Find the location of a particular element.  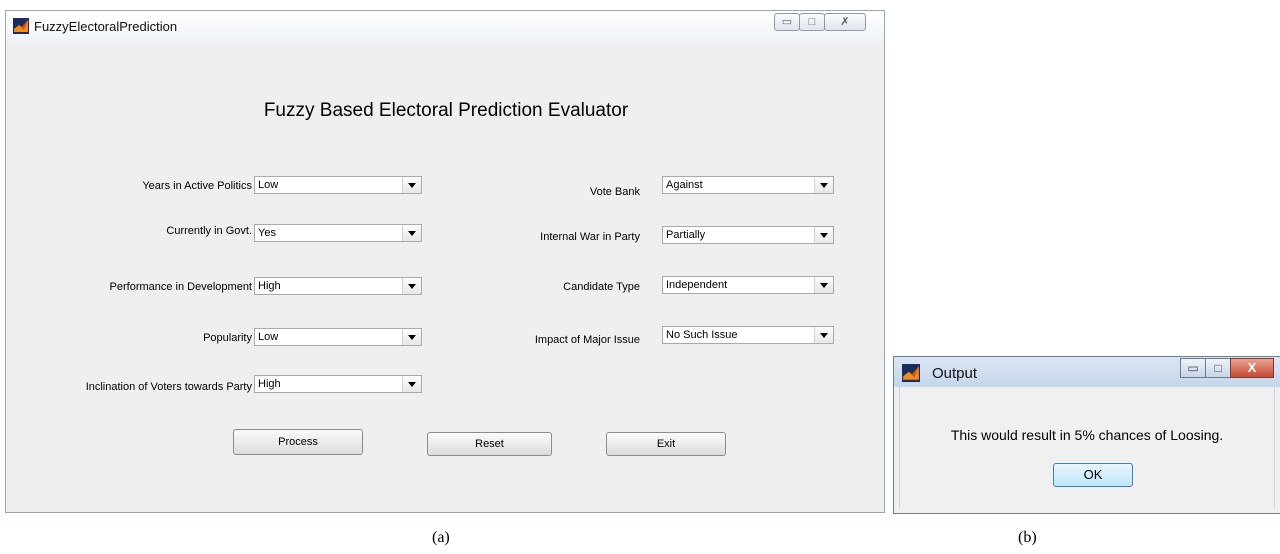

dialog-close-button: X is located at coordinates (1252, 368).